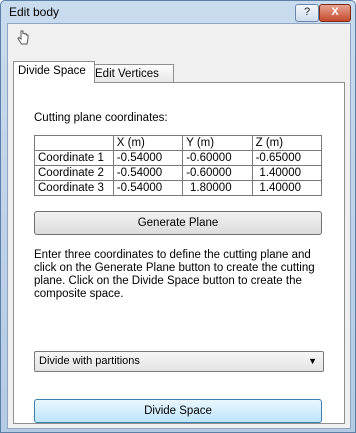 The image size is (356, 433). What do you see at coordinates (34, 12) in the screenshot?
I see `window-title: Edit body` at bounding box center [34, 12].